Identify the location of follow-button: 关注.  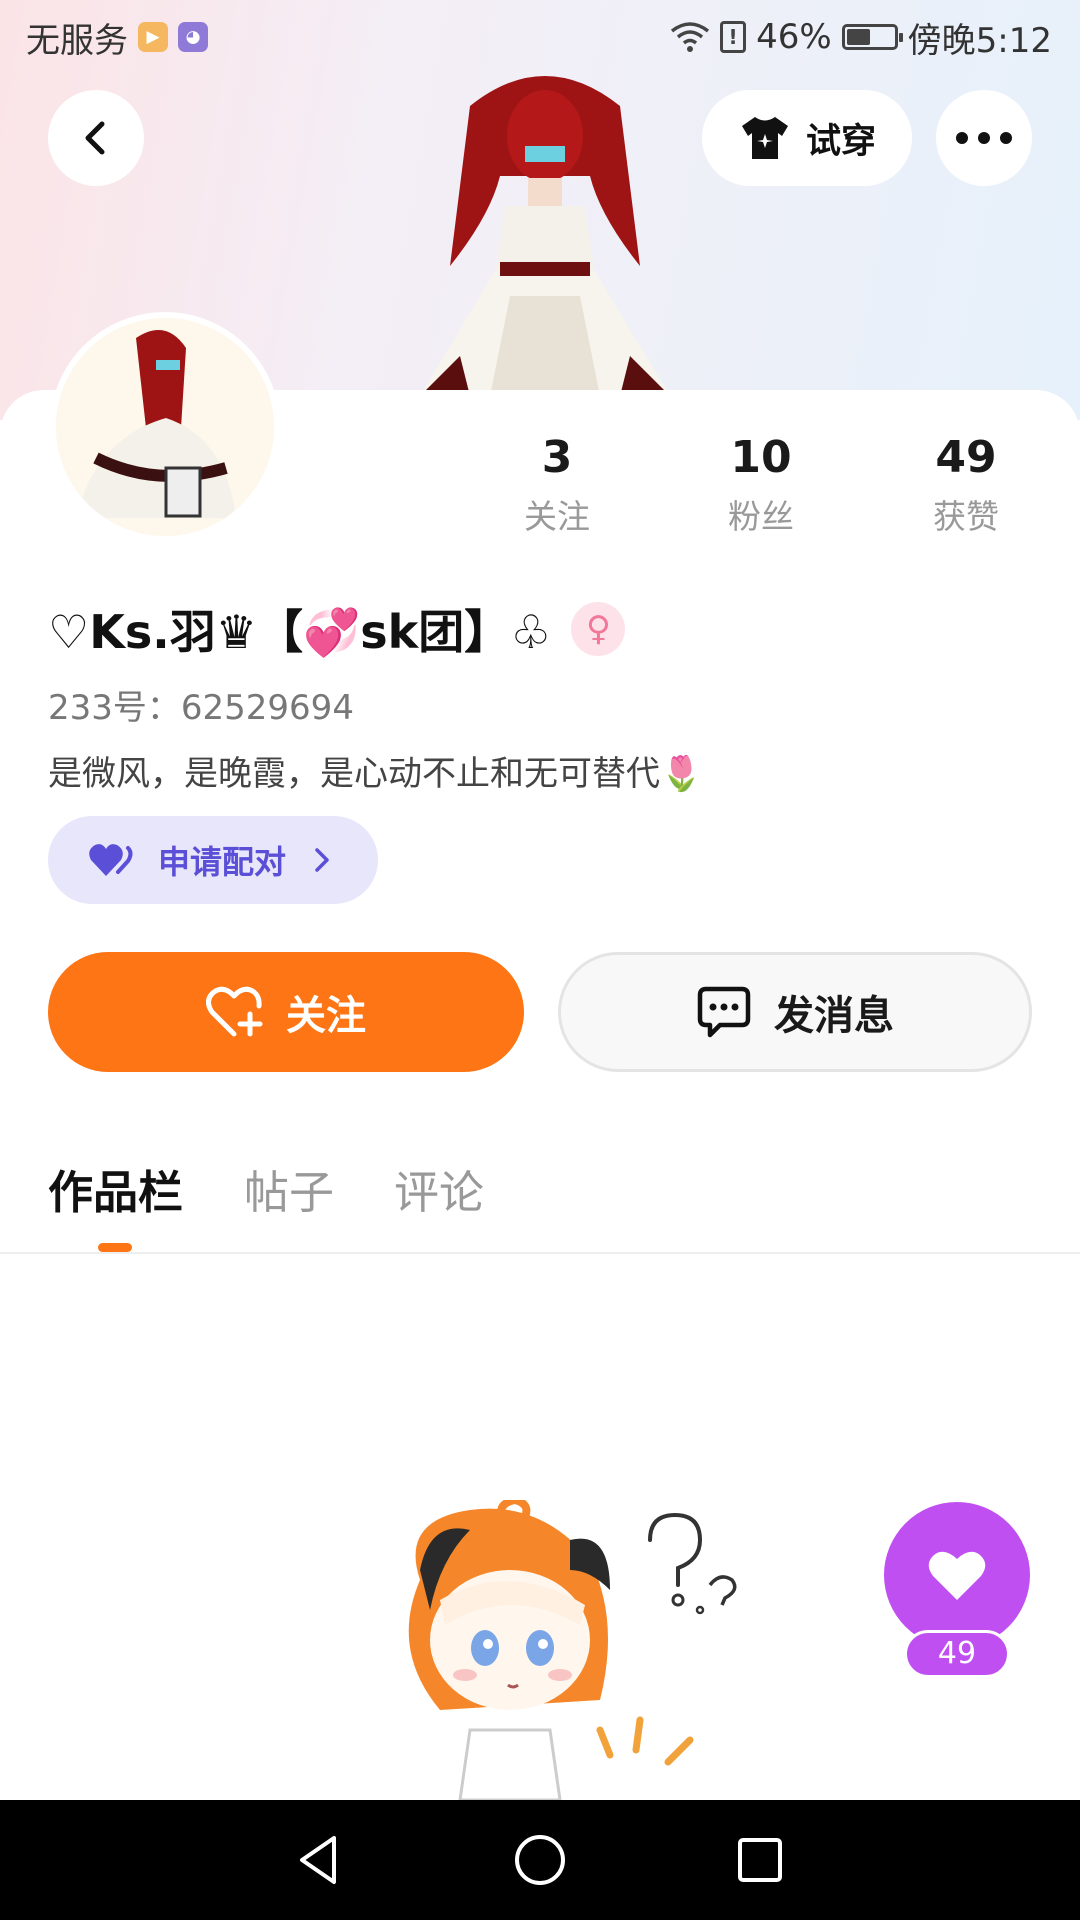
(286, 1012).